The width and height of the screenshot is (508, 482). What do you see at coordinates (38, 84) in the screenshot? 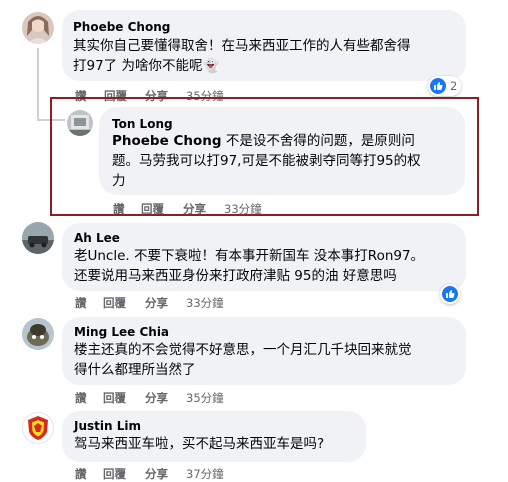
I see `thread-line` at bounding box center [38, 84].